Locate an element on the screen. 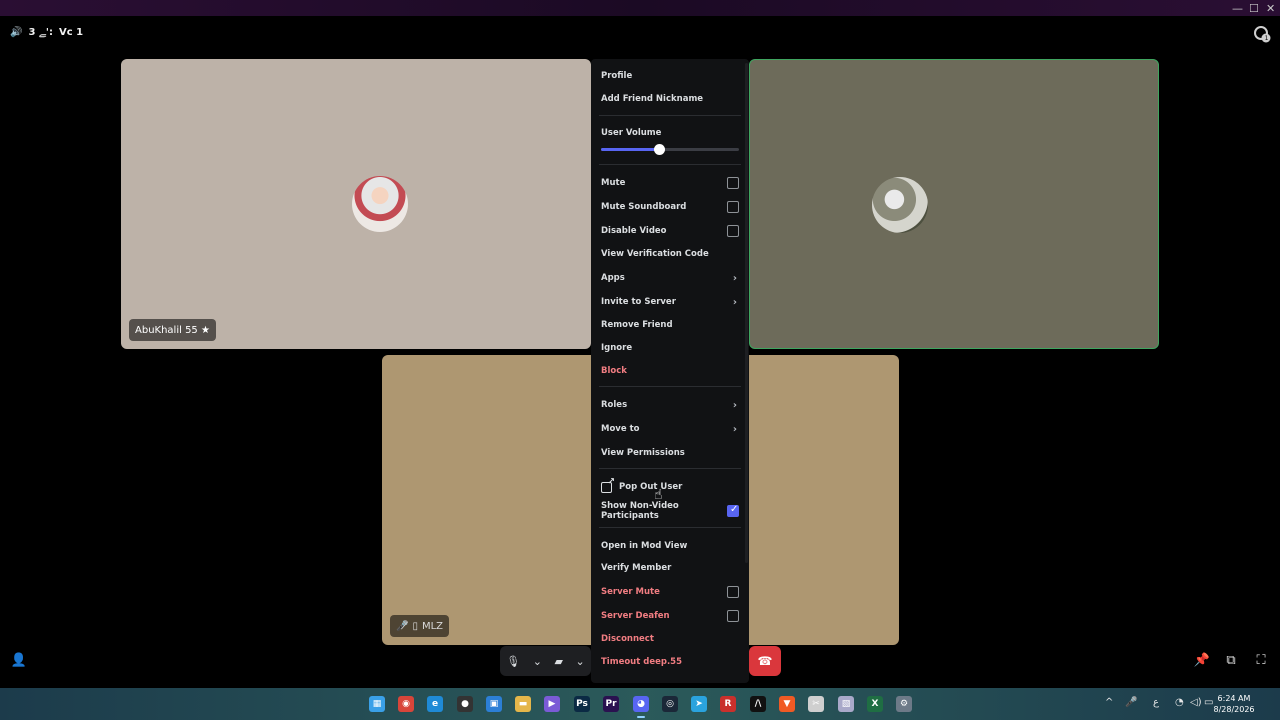 The height and width of the screenshot is (720, 1280). menu-item-label: View Permissions is located at coordinates (643, 453).